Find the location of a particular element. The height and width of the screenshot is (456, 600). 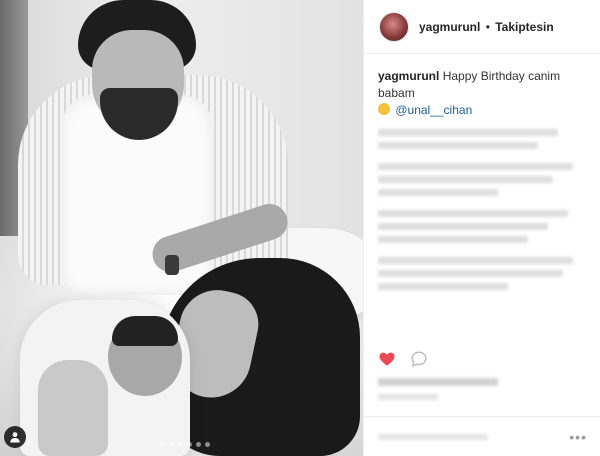

header-username: yagmurunl is located at coordinates (449, 27).